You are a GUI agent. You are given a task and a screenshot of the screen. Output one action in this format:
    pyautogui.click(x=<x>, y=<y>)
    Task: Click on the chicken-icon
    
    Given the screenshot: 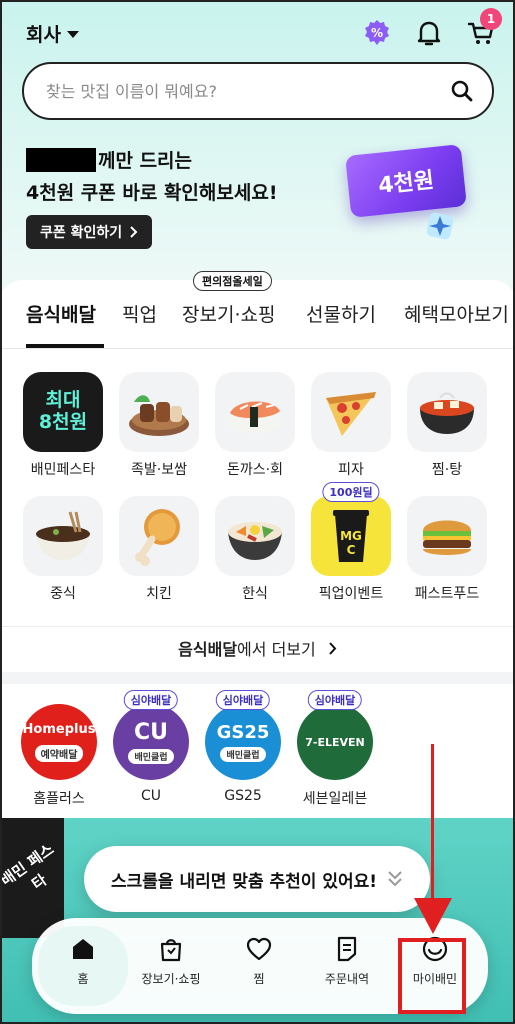 What is the action you would take?
    pyautogui.click(x=159, y=536)
    